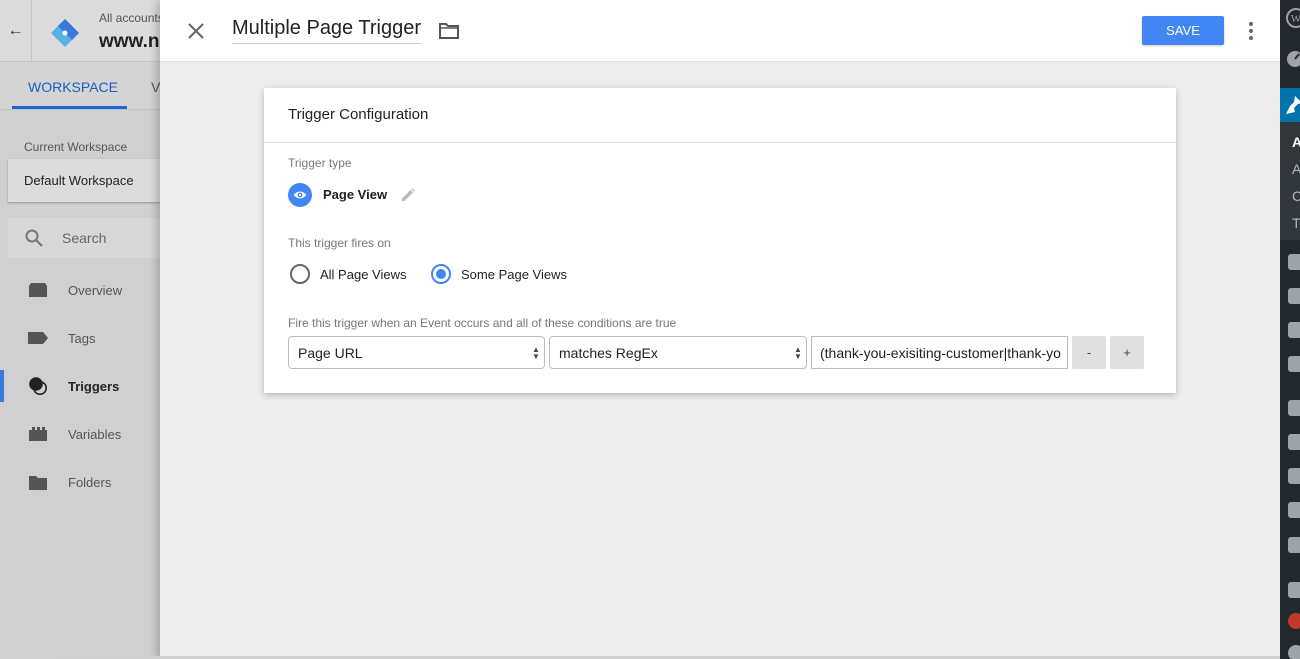  Describe the element at coordinates (1294, 652) in the screenshot. I see `collapse-menu-icon` at that location.